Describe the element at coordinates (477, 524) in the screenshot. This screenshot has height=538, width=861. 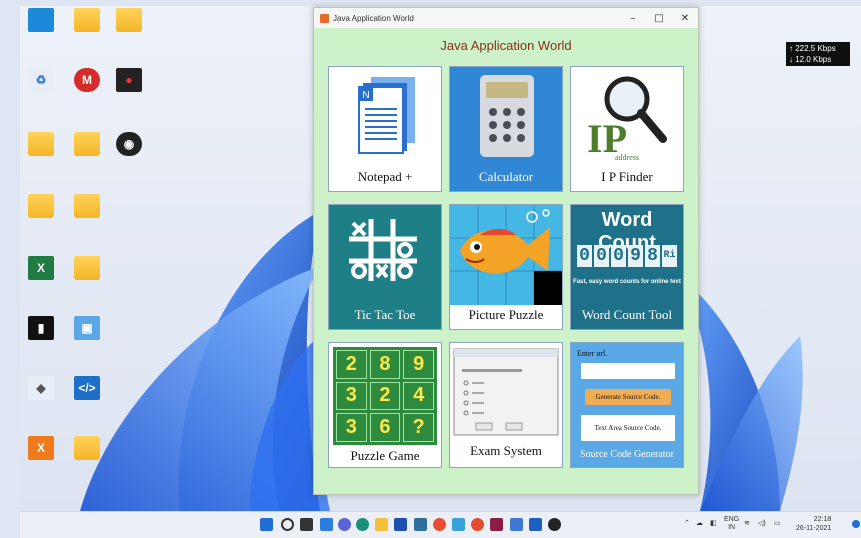
I see `chrome-icon` at that location.